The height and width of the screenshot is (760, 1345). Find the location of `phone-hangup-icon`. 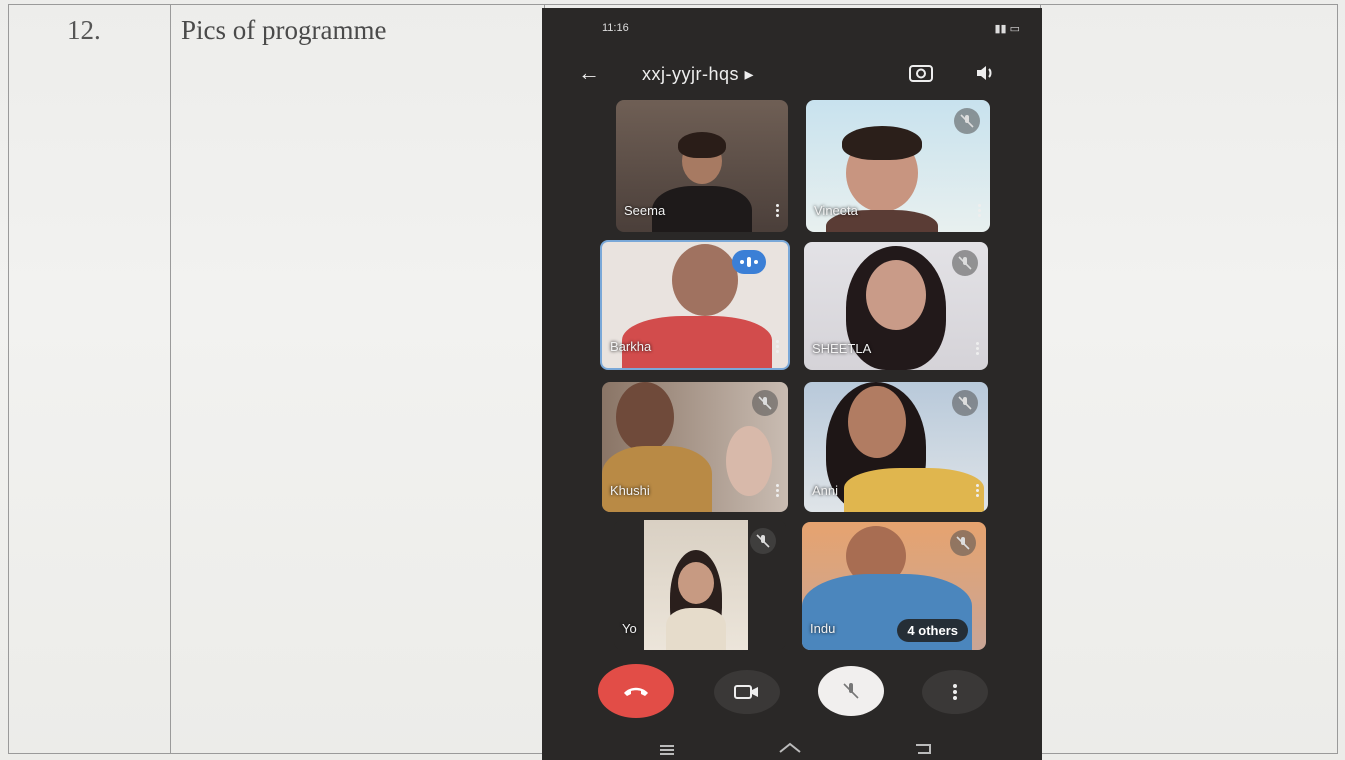

phone-hangup-icon is located at coordinates (636, 691).